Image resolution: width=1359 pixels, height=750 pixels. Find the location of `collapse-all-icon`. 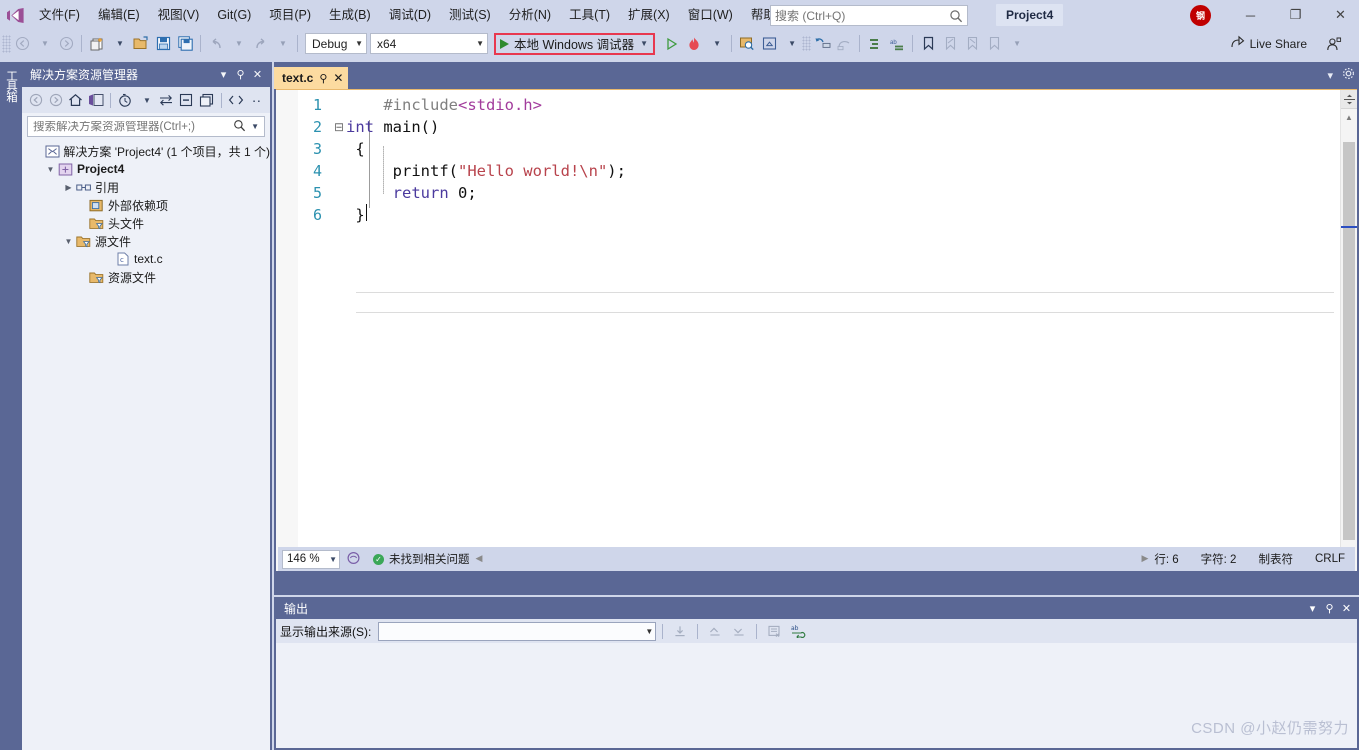

collapse-all-icon is located at coordinates (186, 100).